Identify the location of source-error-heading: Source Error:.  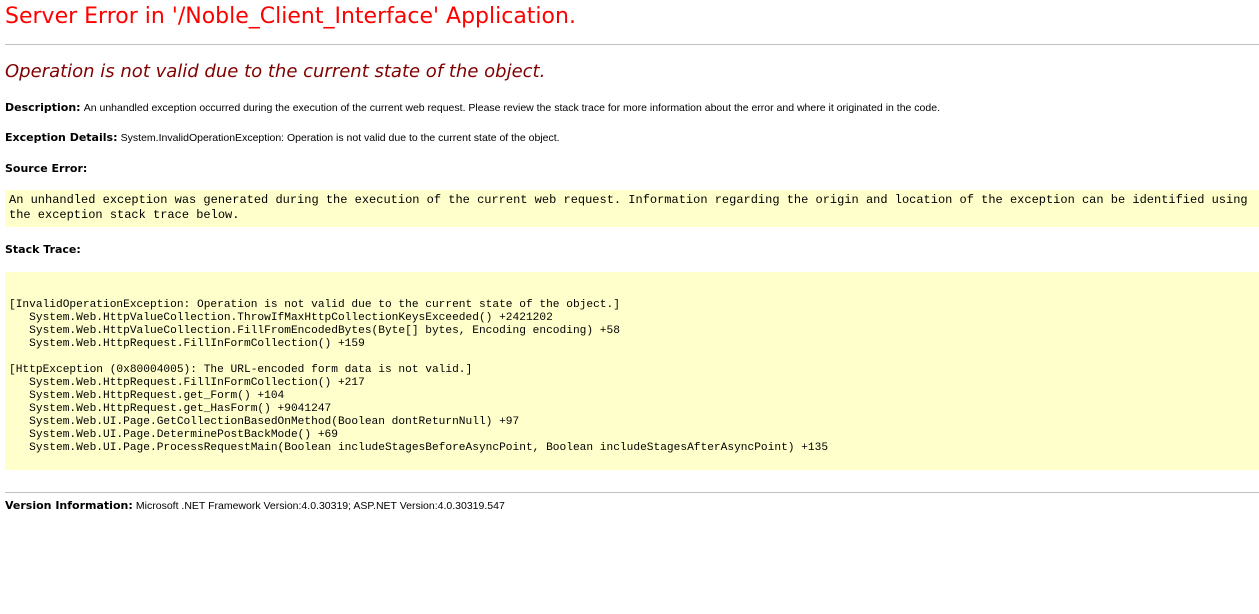
(46, 168).